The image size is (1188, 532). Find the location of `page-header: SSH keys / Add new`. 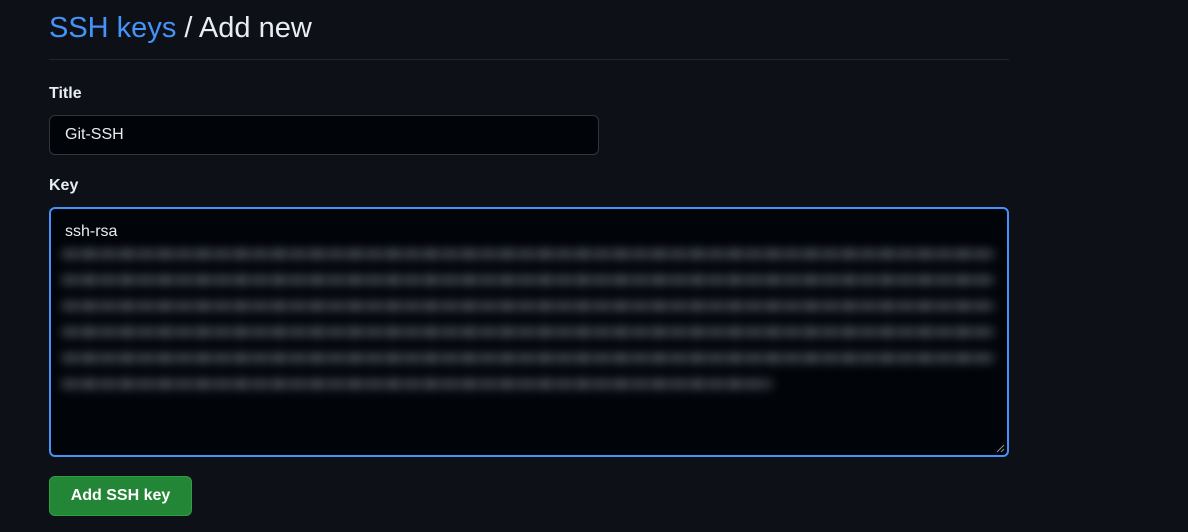

page-header: SSH keys / Add new is located at coordinates (529, 34).